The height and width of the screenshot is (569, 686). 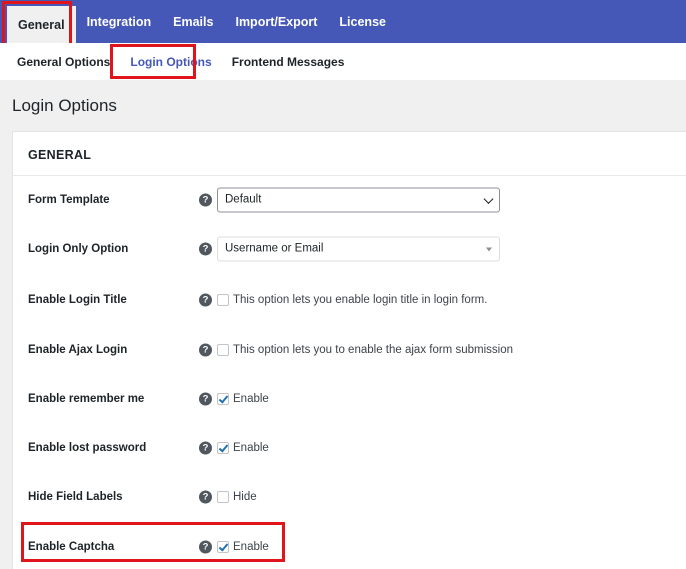 What do you see at coordinates (245, 497) in the screenshot?
I see `hide-field-labels-text: Hide` at bounding box center [245, 497].